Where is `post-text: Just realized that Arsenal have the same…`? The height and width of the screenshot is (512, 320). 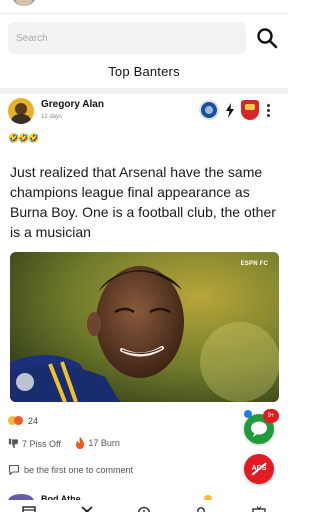 post-text: Just realized that Arsenal have the same… is located at coordinates (143, 202).